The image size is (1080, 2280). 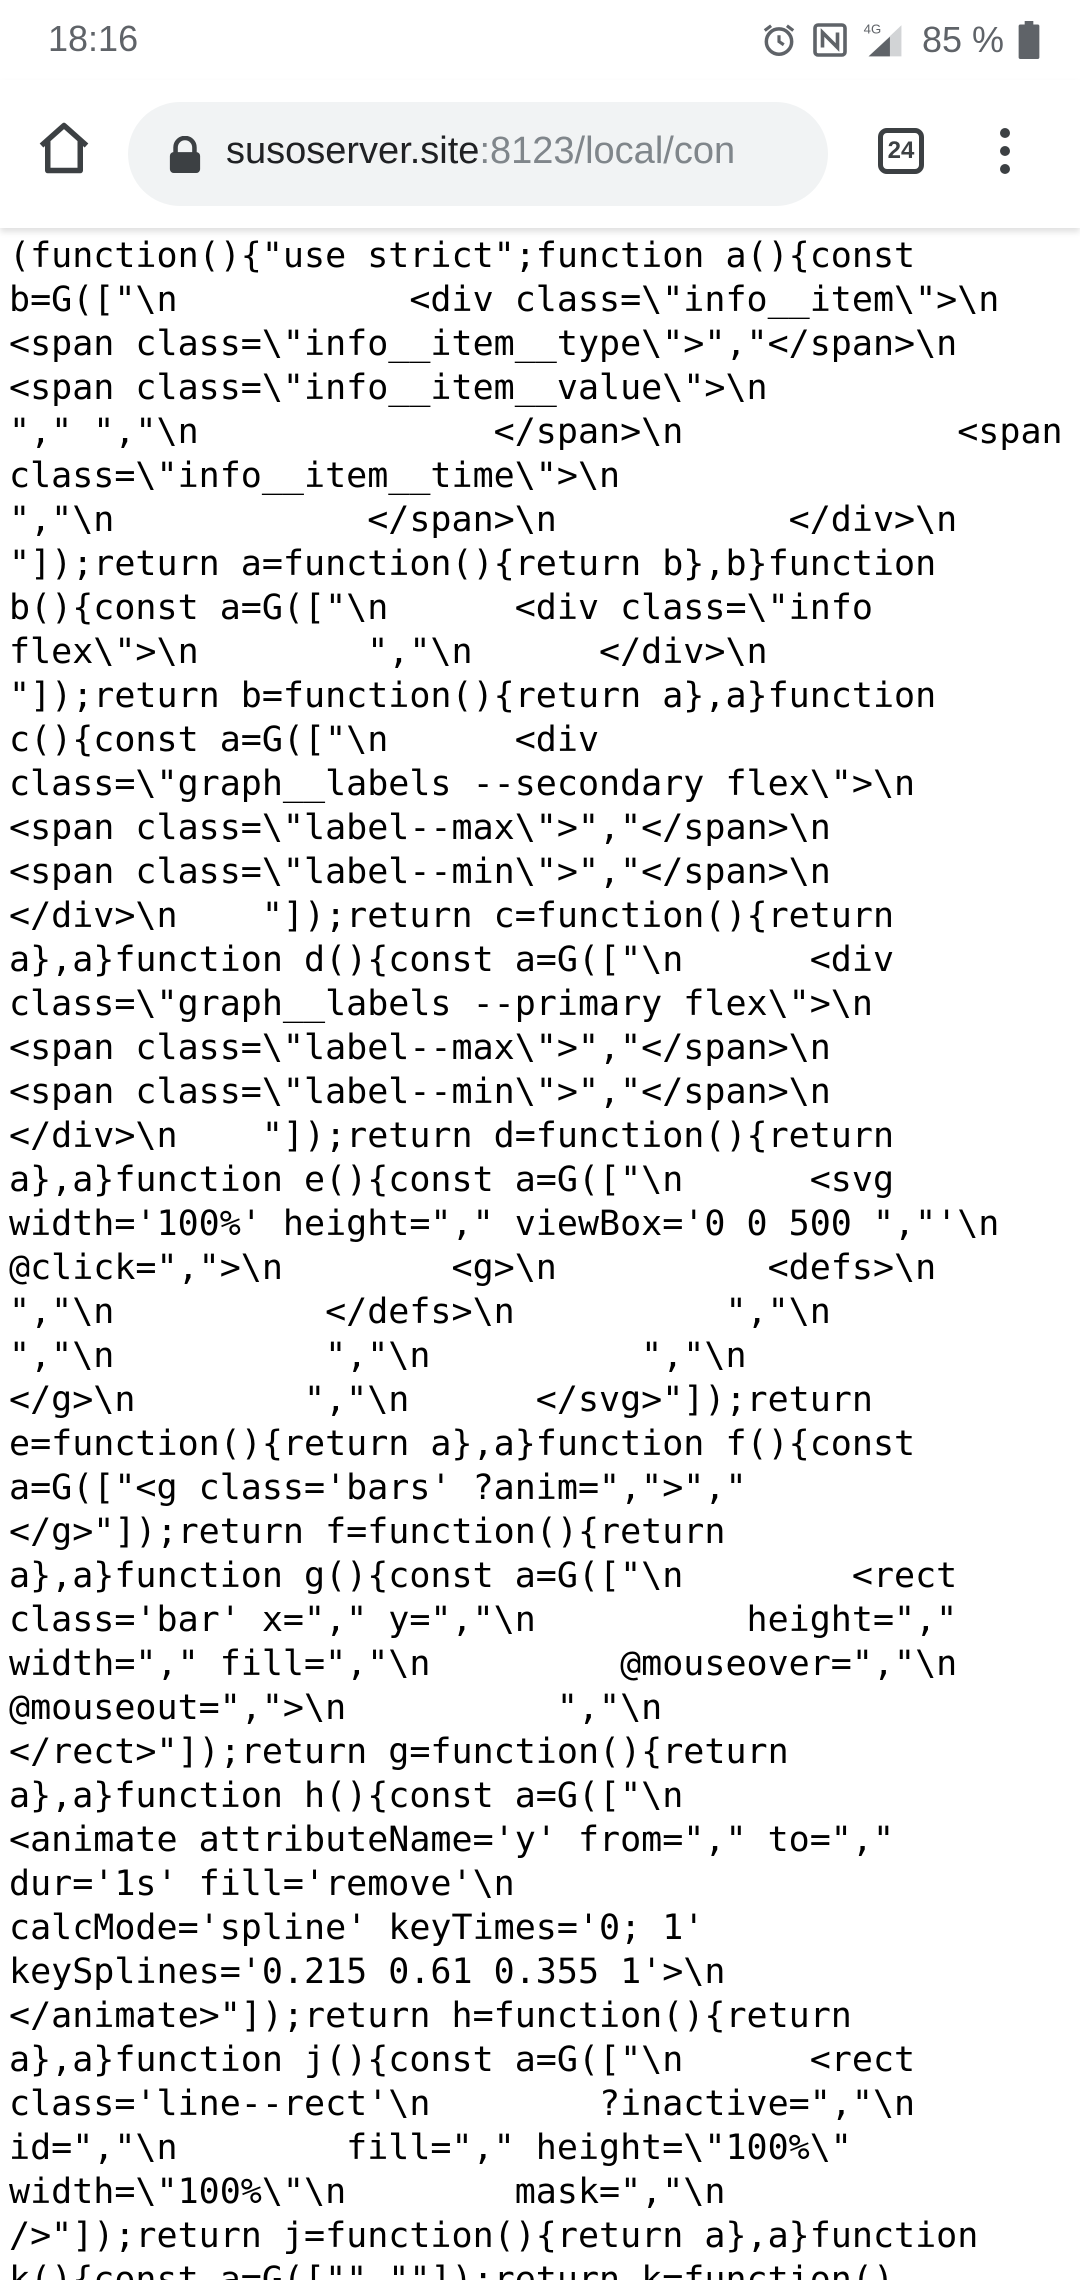 What do you see at coordinates (873, 28) in the screenshot?
I see `network-type: 4G` at bounding box center [873, 28].